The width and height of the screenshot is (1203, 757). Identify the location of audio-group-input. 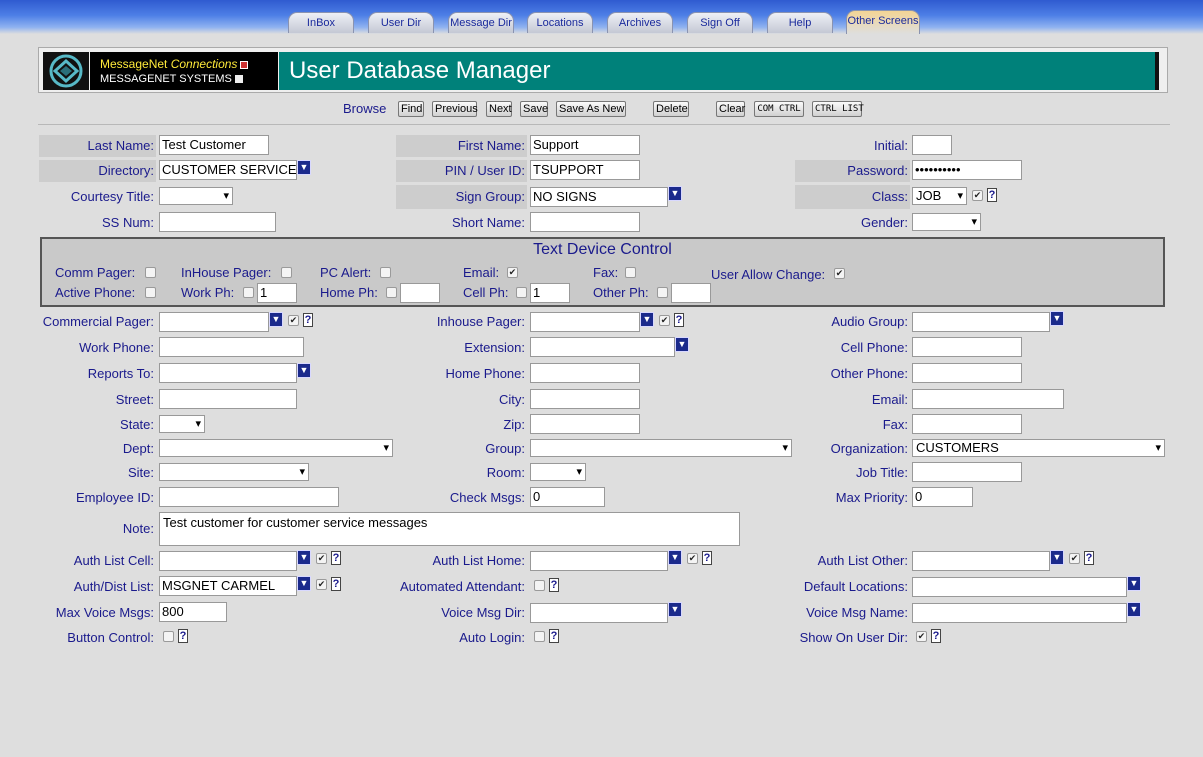
(981, 322).